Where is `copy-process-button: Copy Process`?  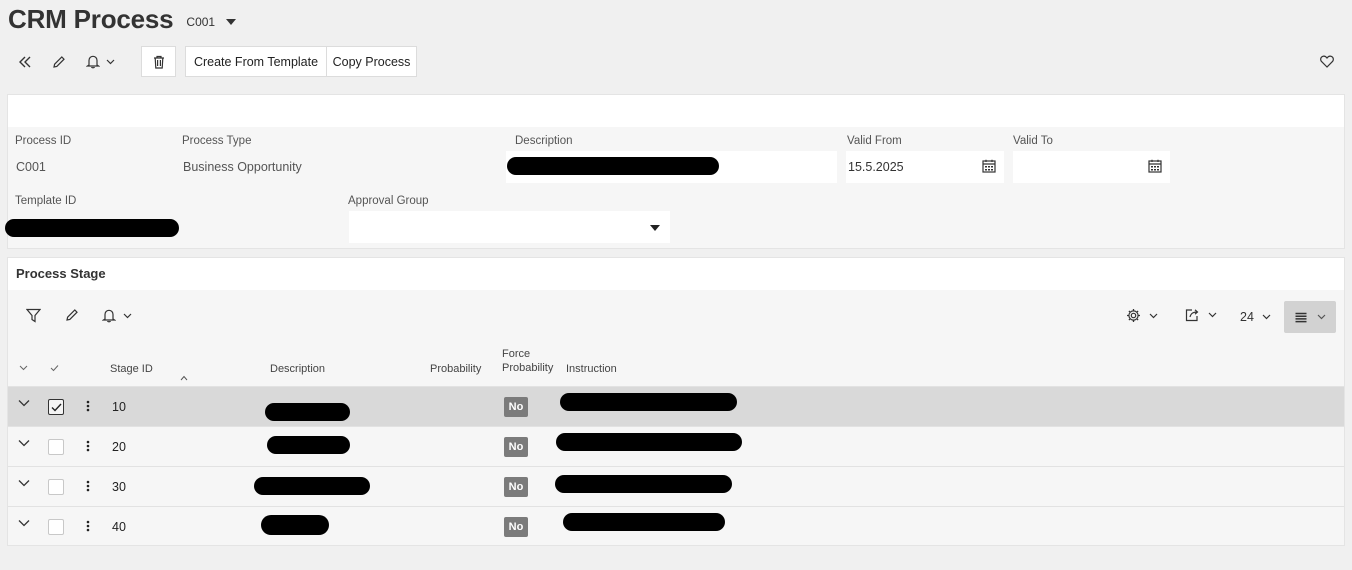
copy-process-button: Copy Process is located at coordinates (371, 61).